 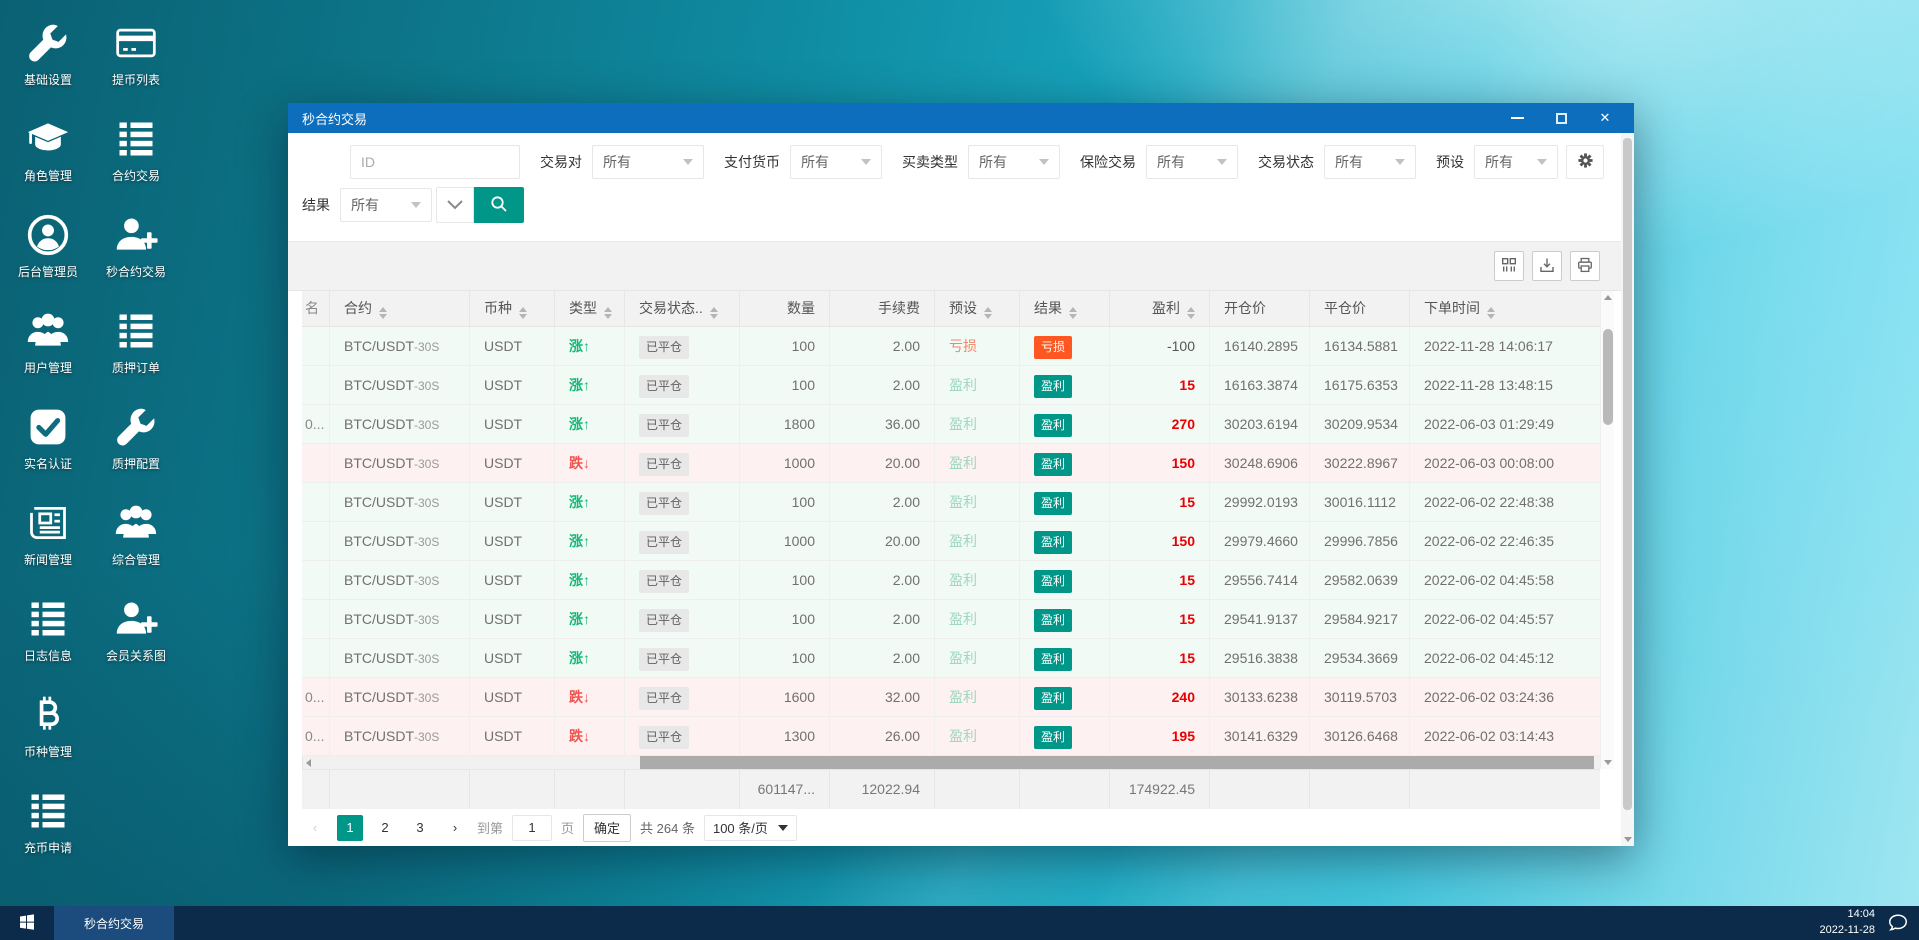 What do you see at coordinates (1605, 117) in the screenshot?
I see `close-button: ✕` at bounding box center [1605, 117].